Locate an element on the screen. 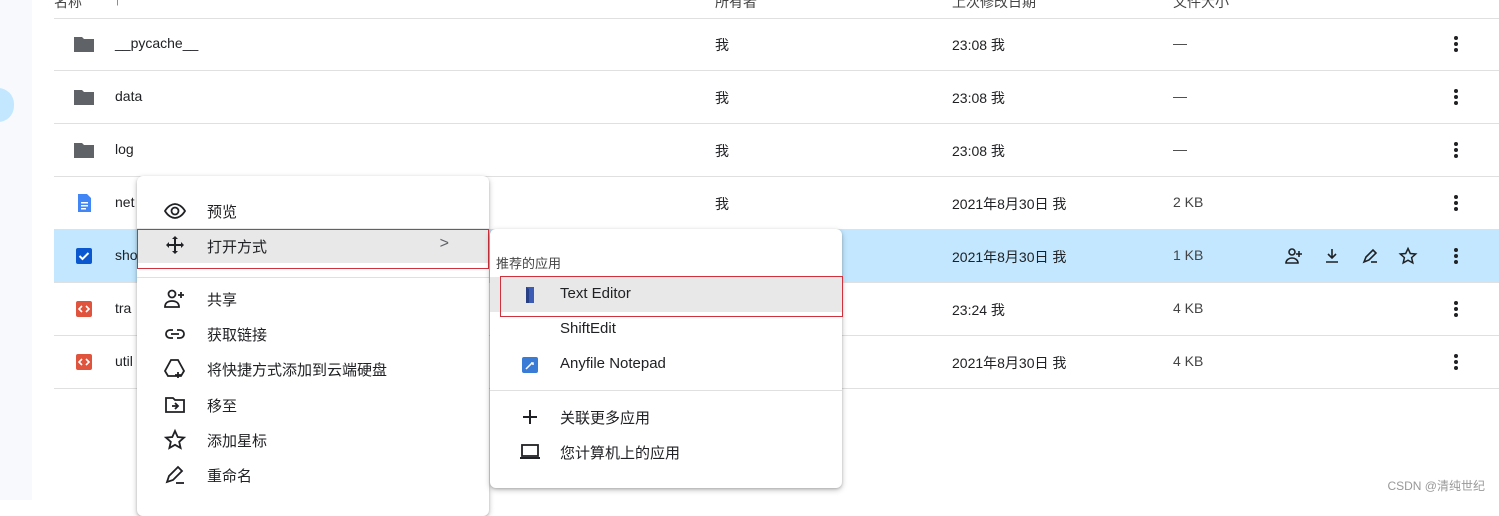 Image resolution: width=1499 pixels, height=516 pixels. app-shiftedit: ShiftEdit is located at coordinates (666, 329).